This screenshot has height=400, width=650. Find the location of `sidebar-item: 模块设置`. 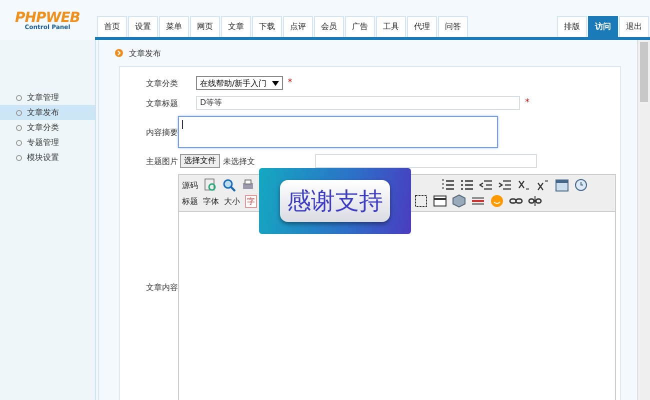

sidebar-item: 模块设置 is located at coordinates (47, 157).